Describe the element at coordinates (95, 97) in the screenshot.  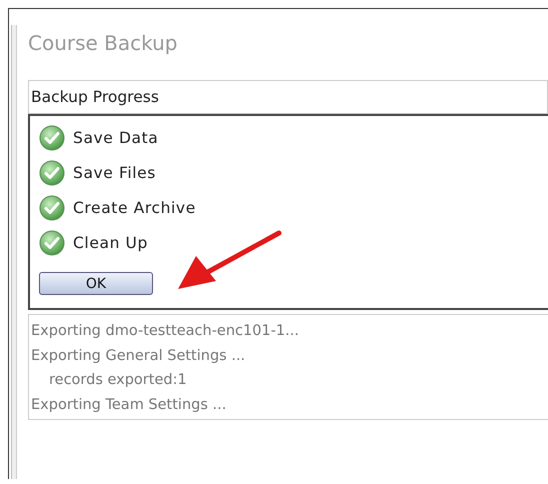
I see `section-title: Backup Progress` at that location.